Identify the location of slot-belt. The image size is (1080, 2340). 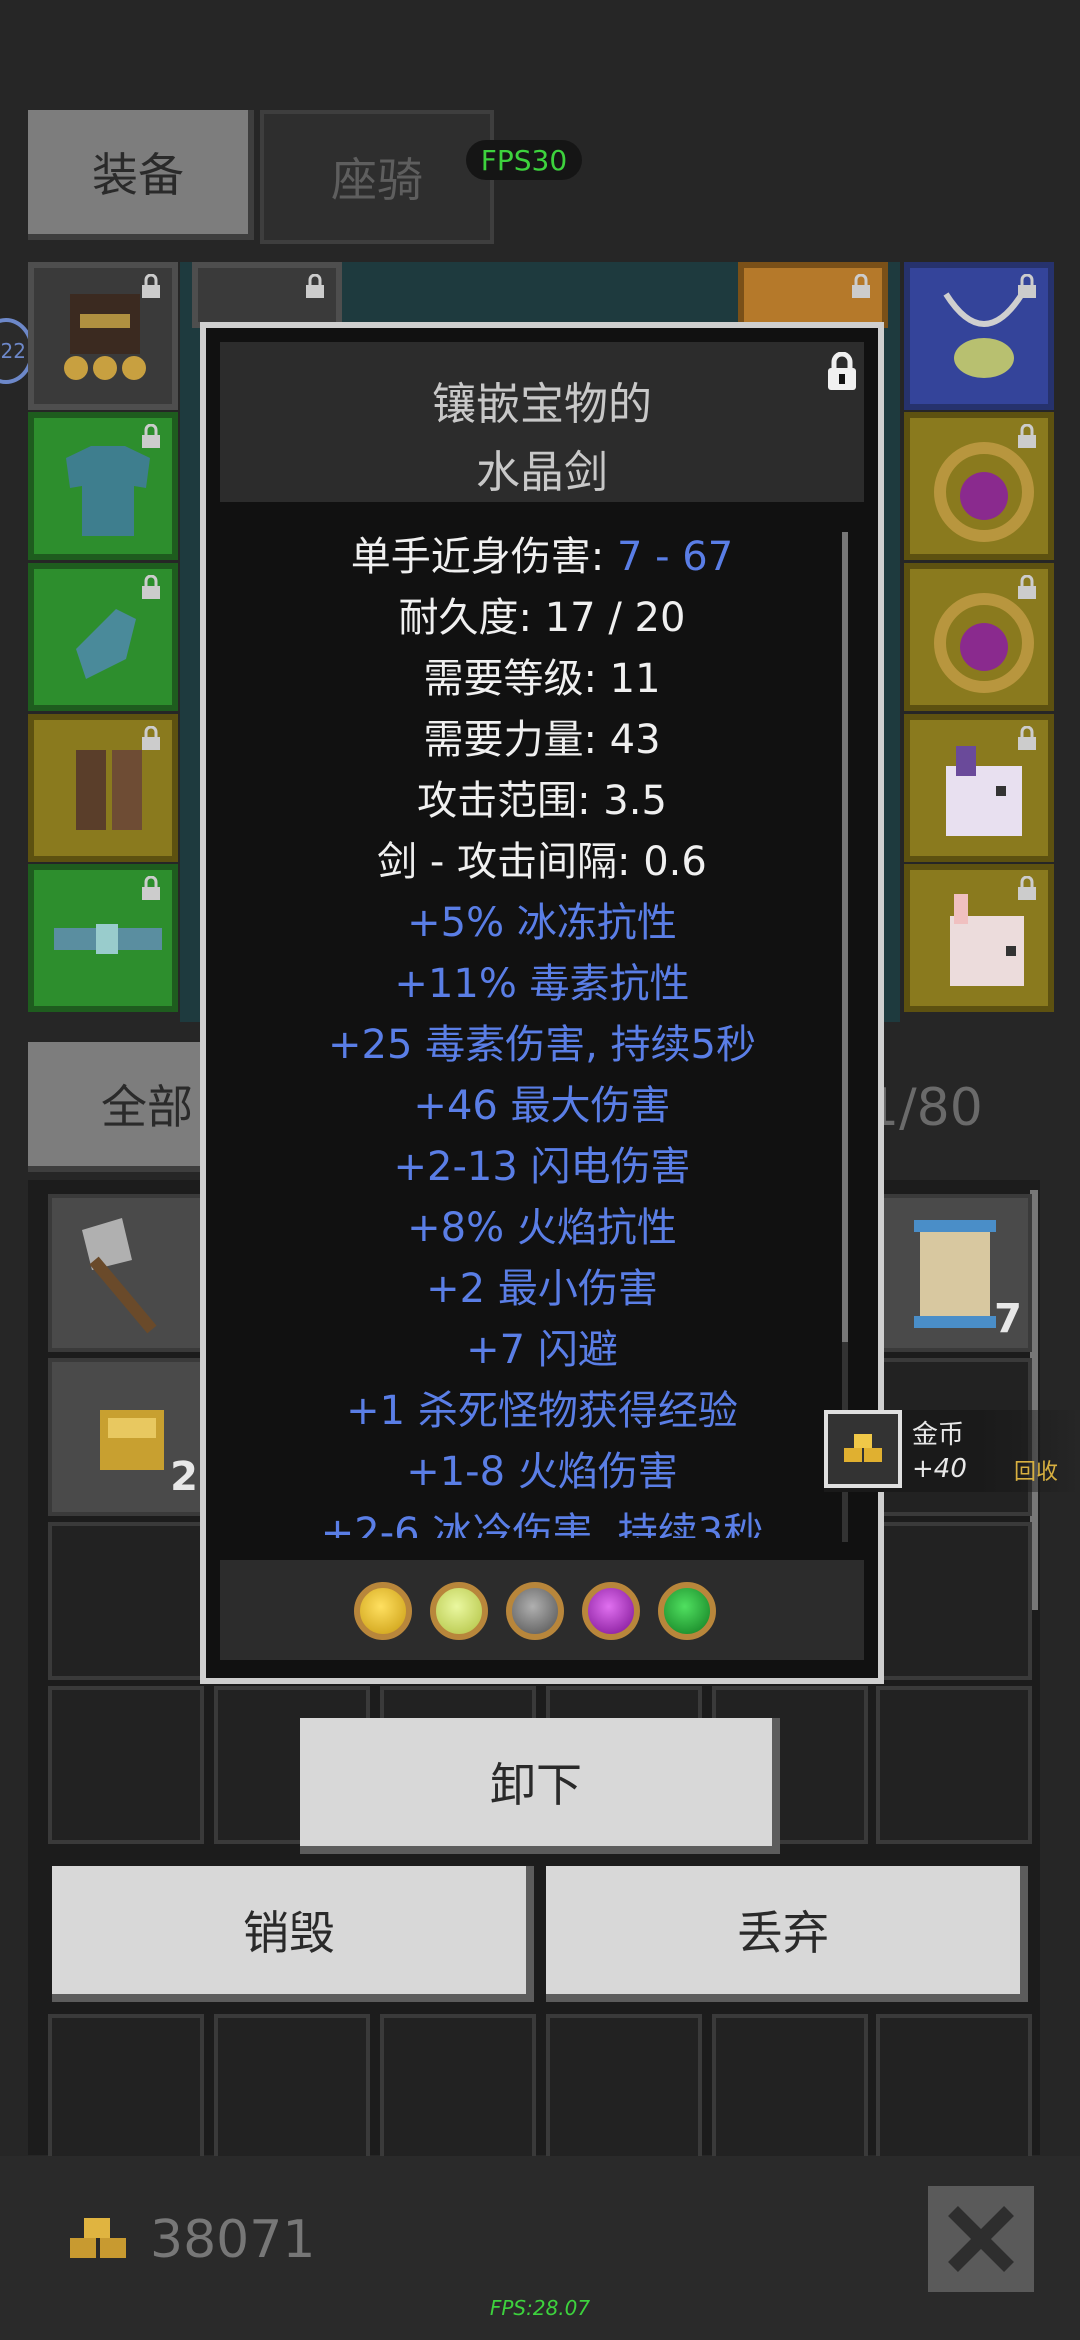
(103, 938).